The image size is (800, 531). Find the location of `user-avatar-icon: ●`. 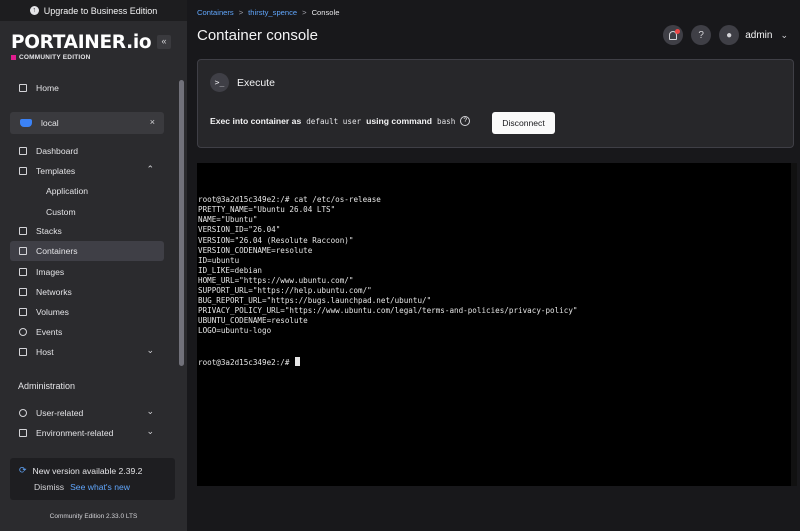

user-avatar-icon: ● is located at coordinates (729, 35).